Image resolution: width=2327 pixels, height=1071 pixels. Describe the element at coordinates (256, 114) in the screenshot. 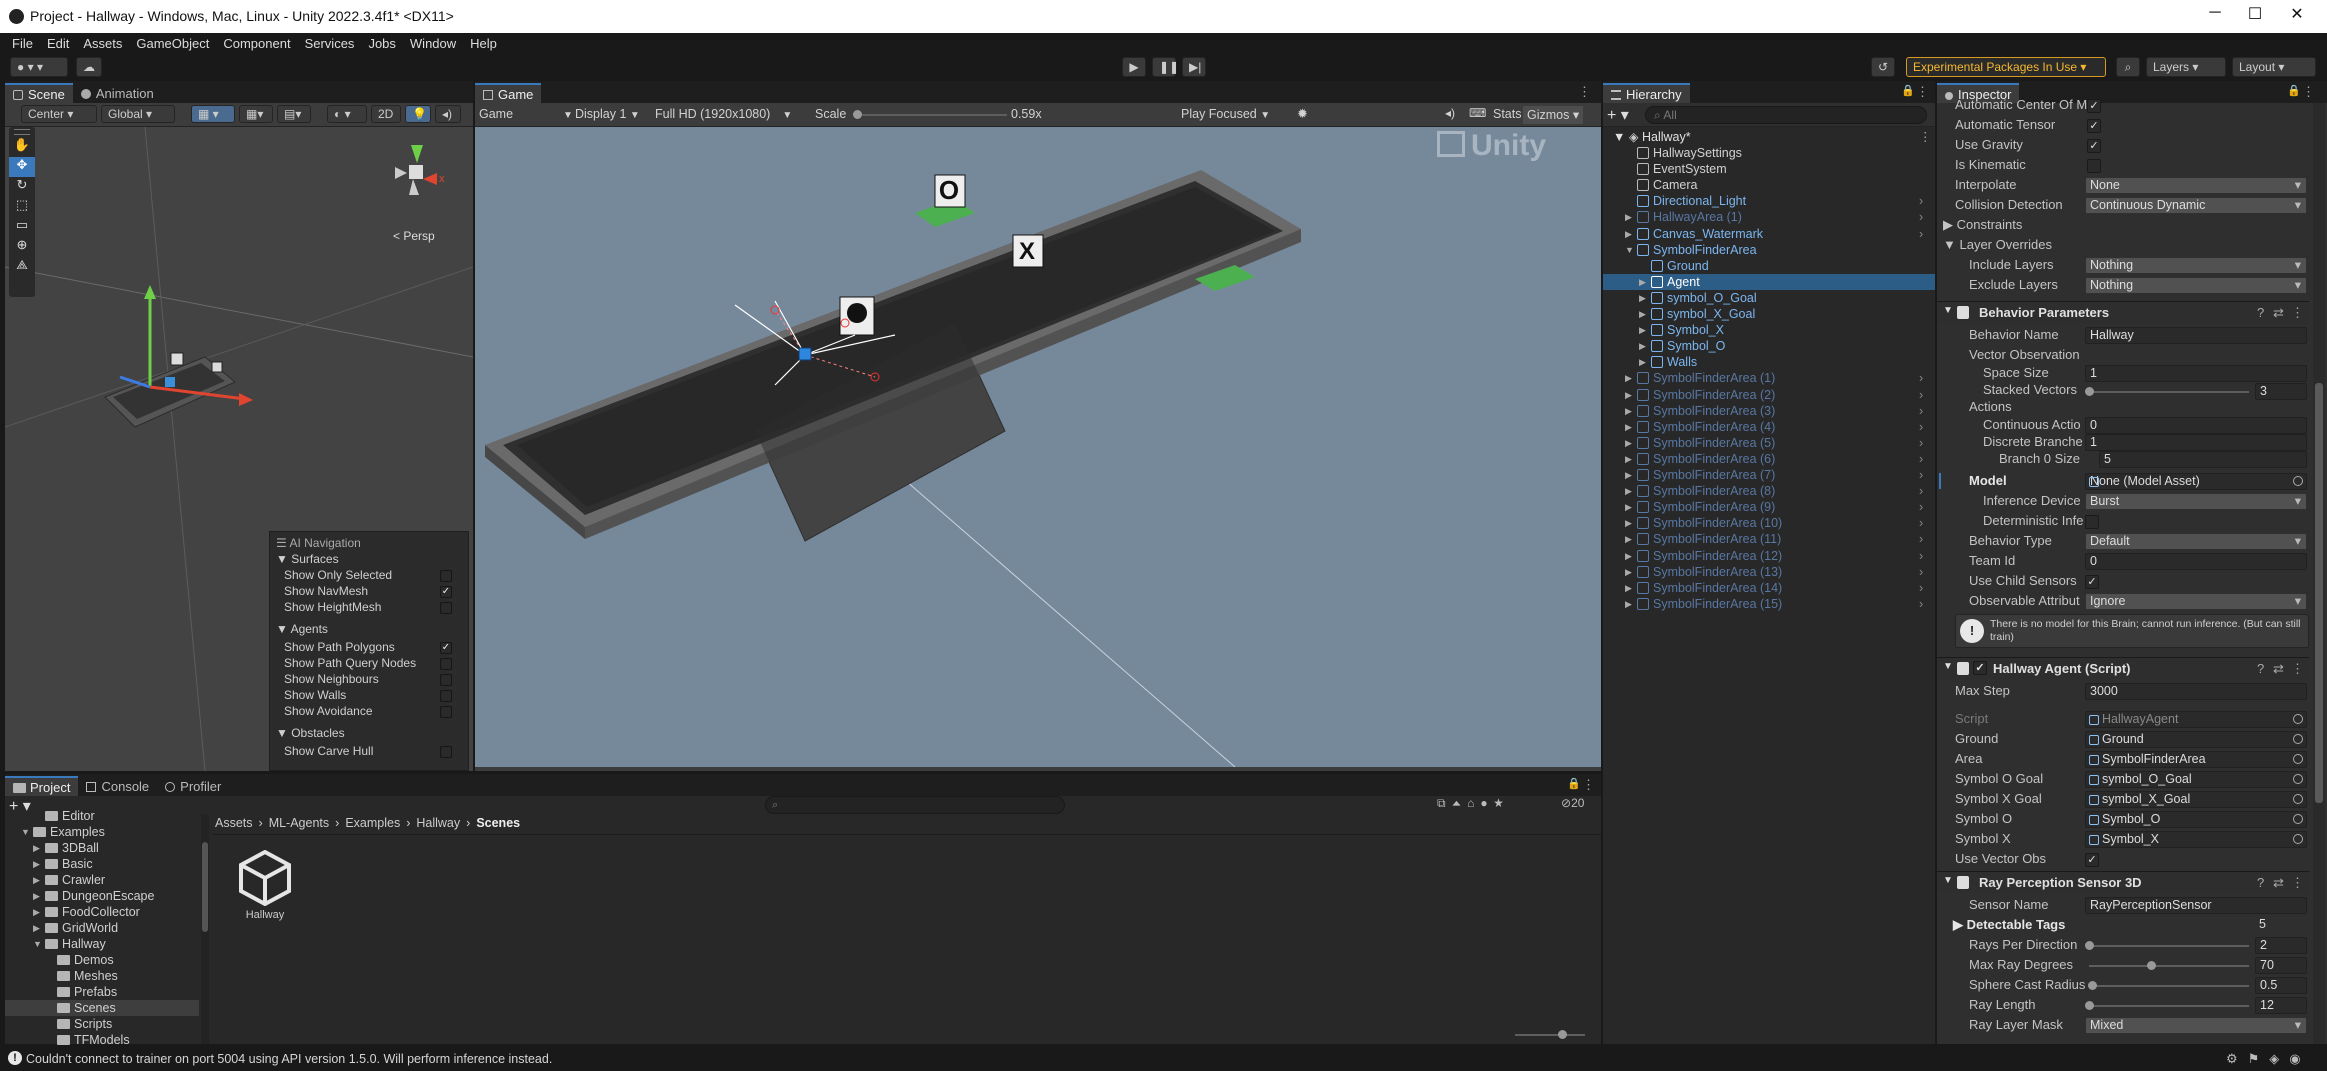

I see `snap-increment-button: ▦▾` at that location.